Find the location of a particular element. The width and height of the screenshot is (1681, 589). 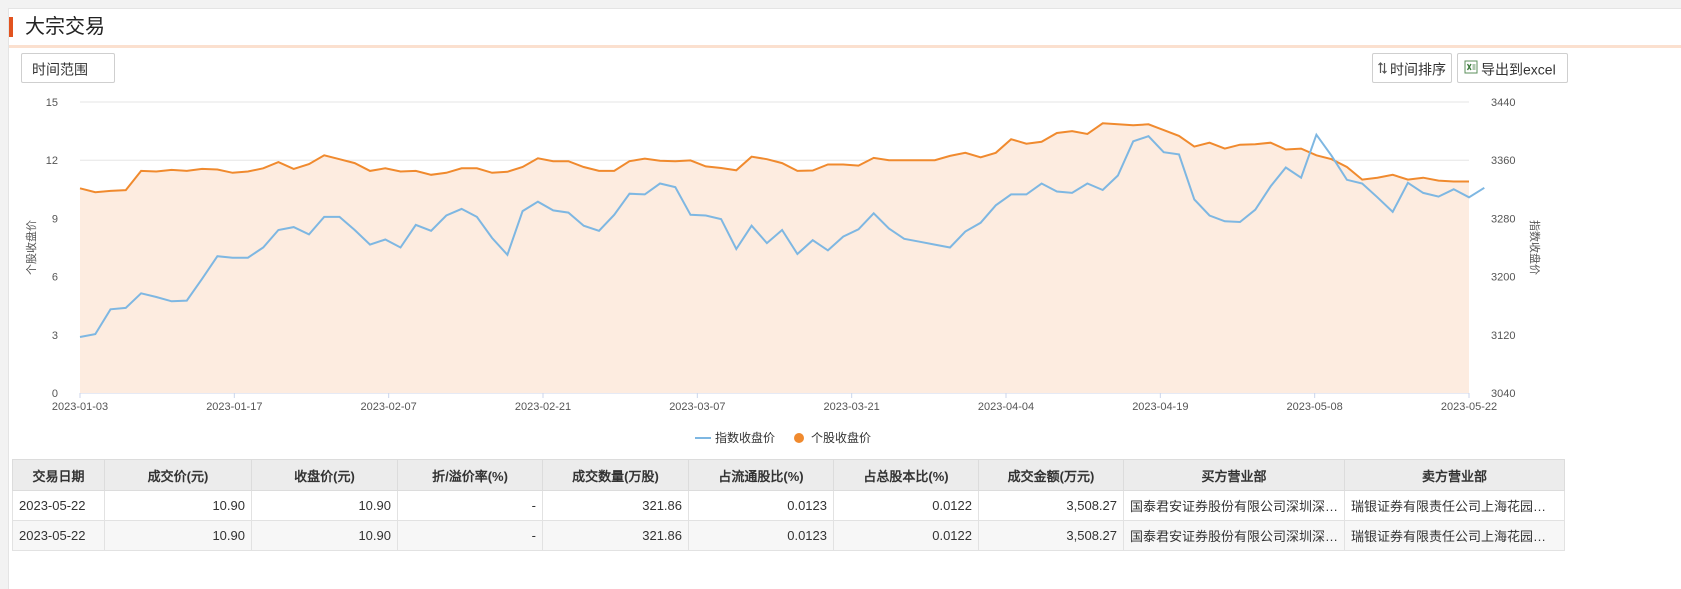

x-tick-label: 2023-03-07 is located at coordinates (697, 407).